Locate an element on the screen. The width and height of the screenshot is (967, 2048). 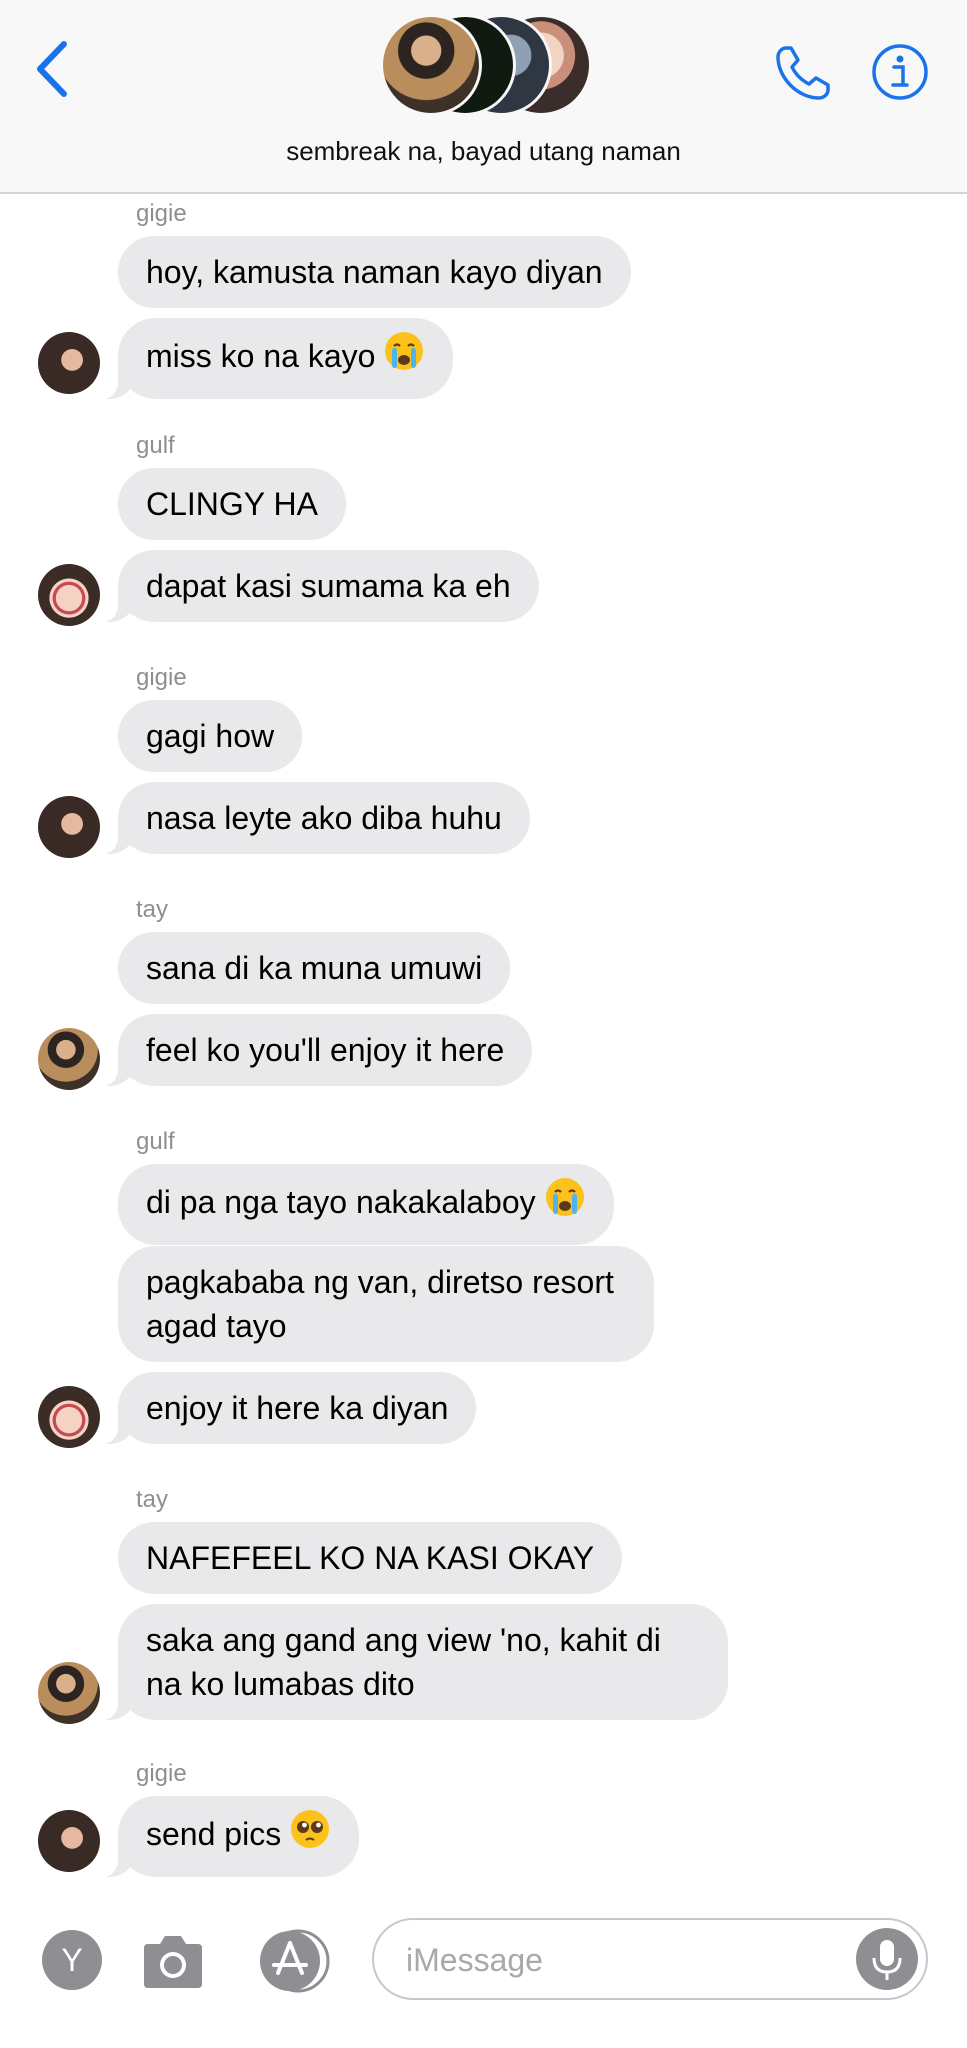
message-text: nasa leyte ako diba huhu is located at coordinates (324, 818).